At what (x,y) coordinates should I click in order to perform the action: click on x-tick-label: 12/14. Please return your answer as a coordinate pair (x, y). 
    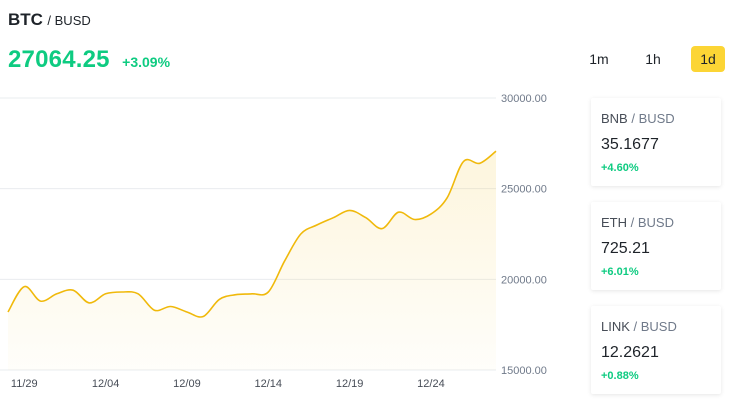
    Looking at the image, I should click on (269, 383).